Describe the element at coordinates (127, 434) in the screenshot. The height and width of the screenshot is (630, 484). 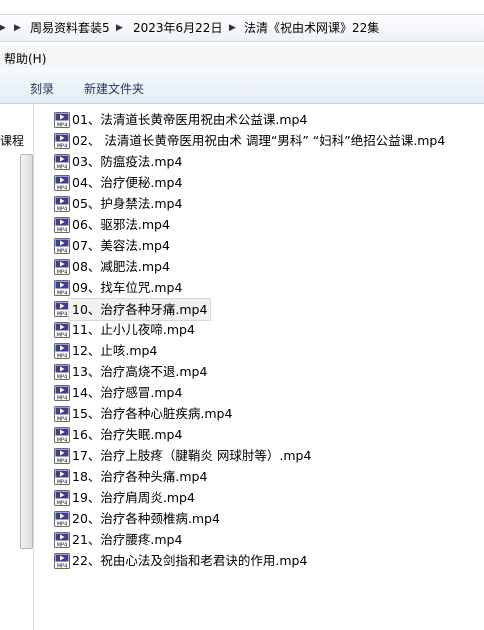
I see `file-name: 16、治疗失眠.mp4` at that location.